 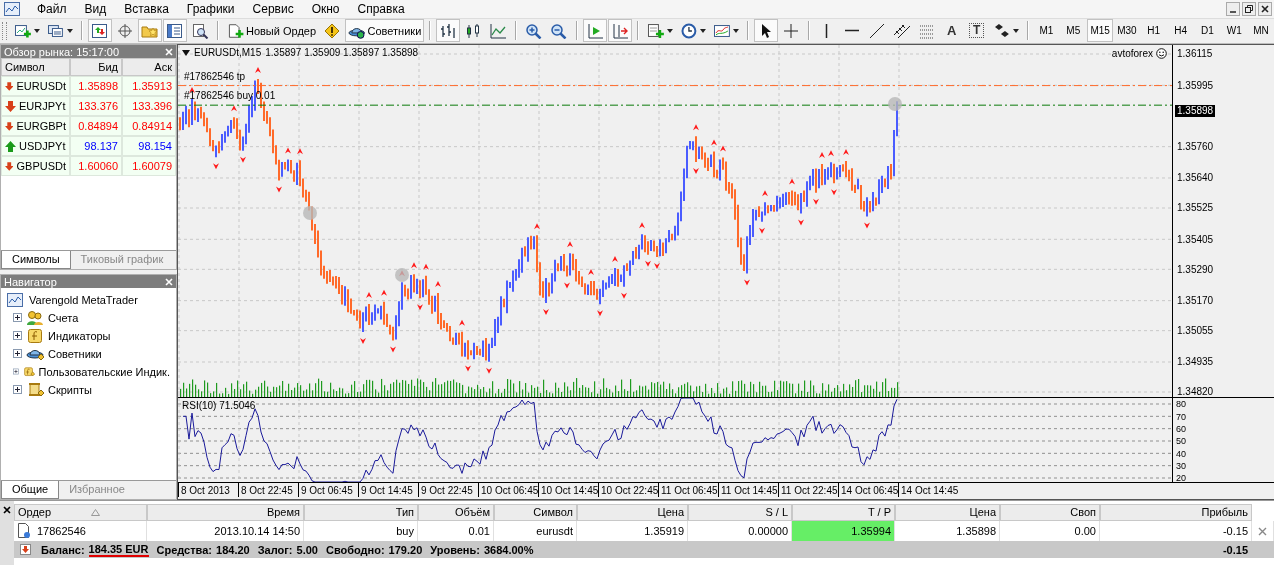 I want to click on column-header: T / P, so click(x=843, y=513).